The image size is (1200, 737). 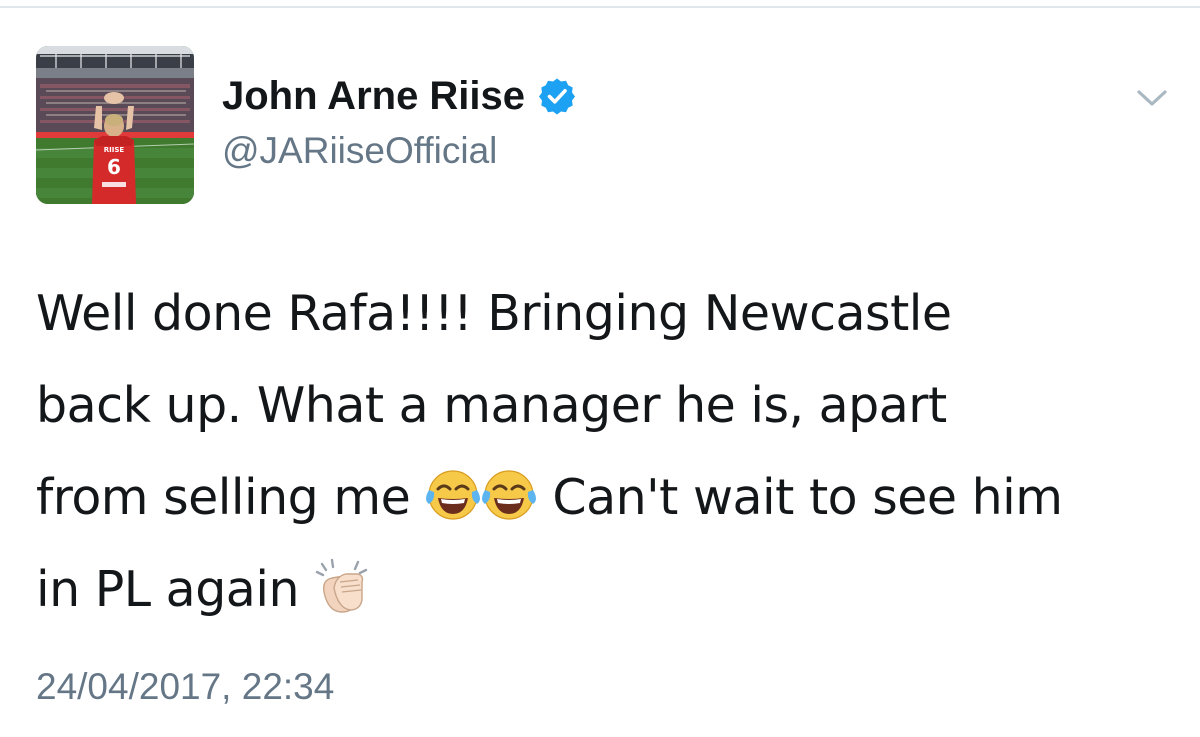 What do you see at coordinates (359, 151) in the screenshot?
I see `author-handle: @JARiiseOfficial` at bounding box center [359, 151].